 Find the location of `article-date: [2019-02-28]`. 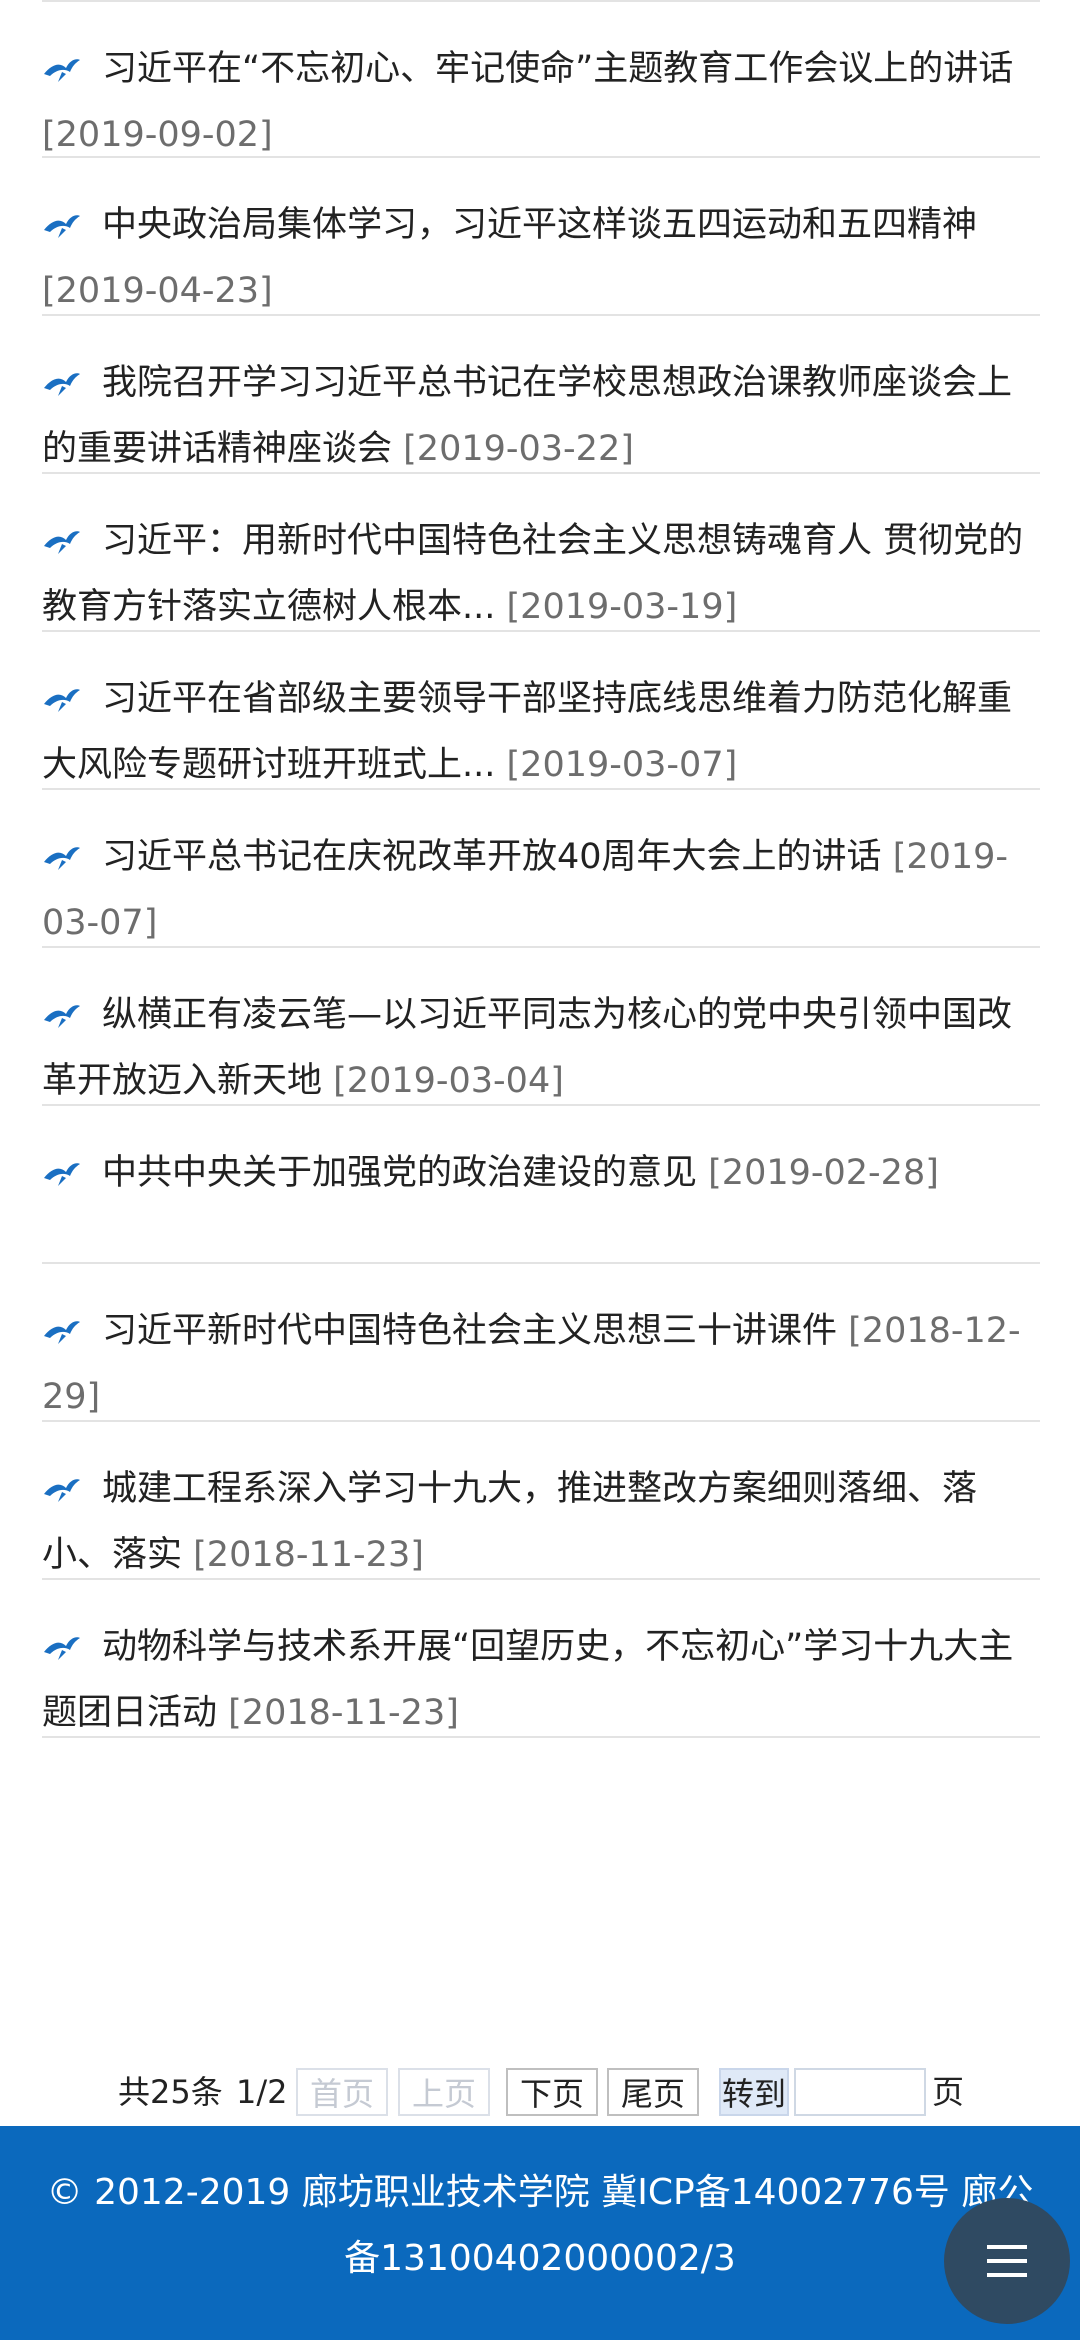

article-date: [2019-02-28] is located at coordinates (823, 1173).